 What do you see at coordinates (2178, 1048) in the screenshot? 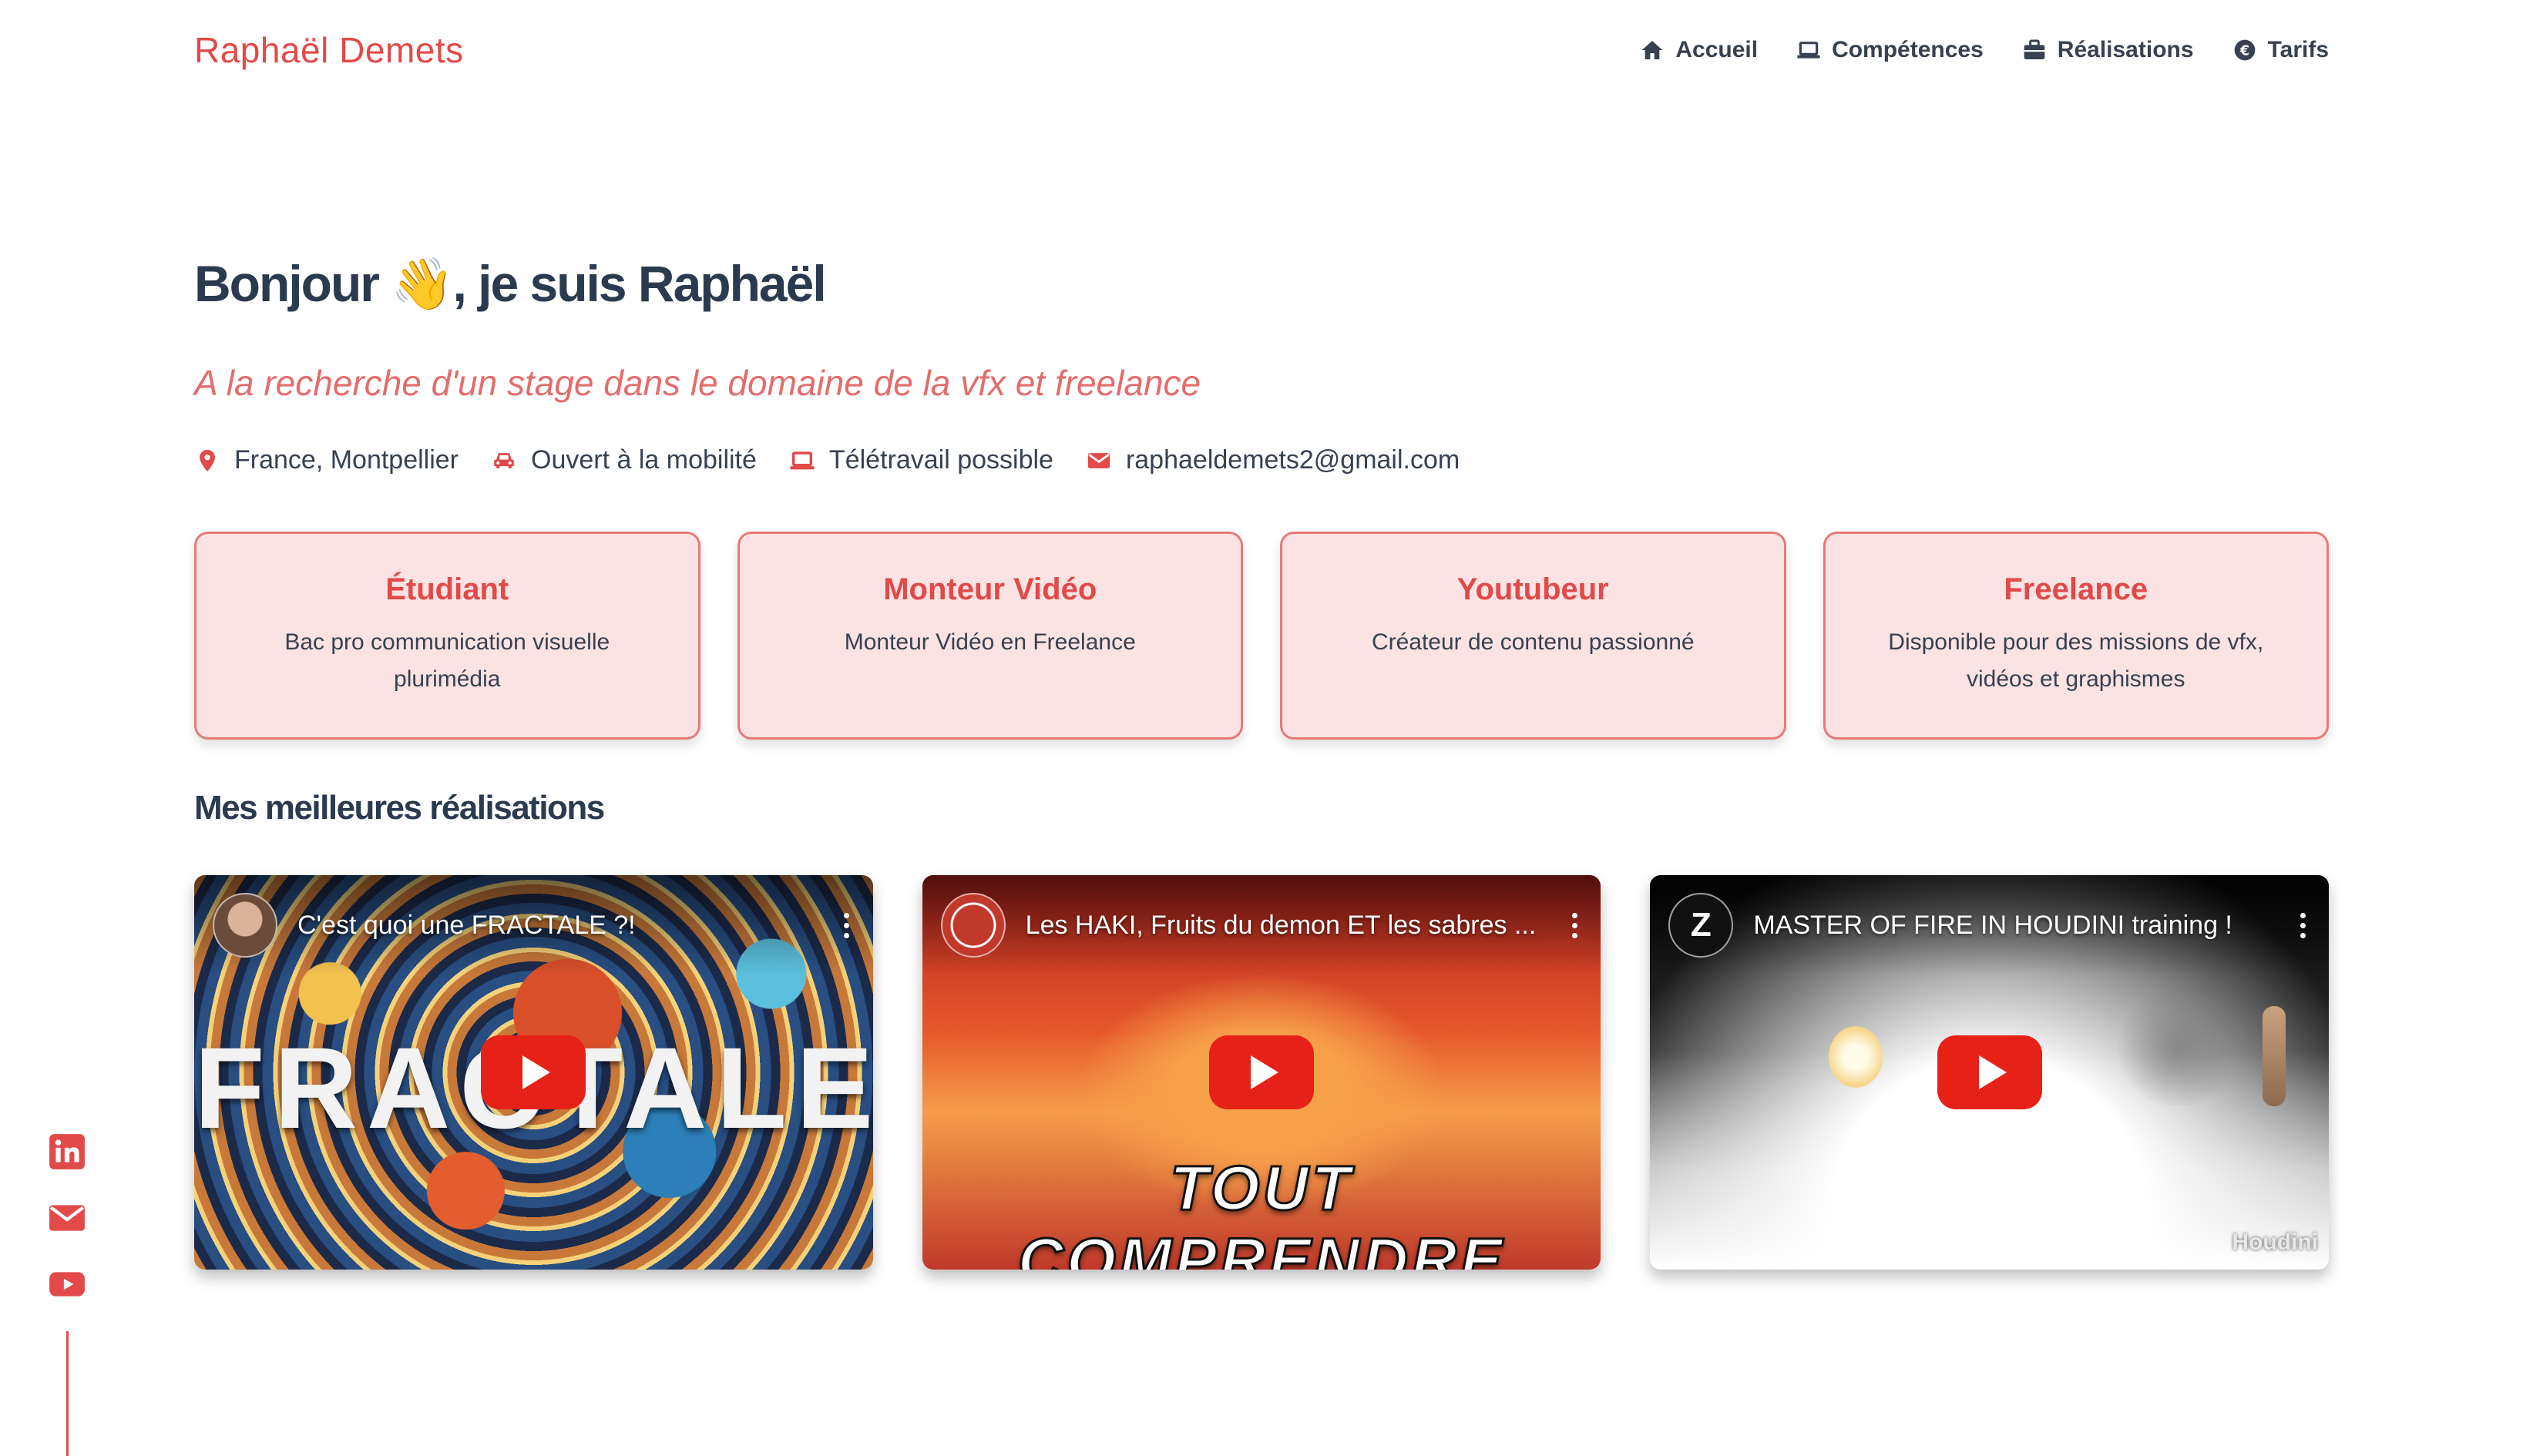
I see `smoke-cloud` at bounding box center [2178, 1048].